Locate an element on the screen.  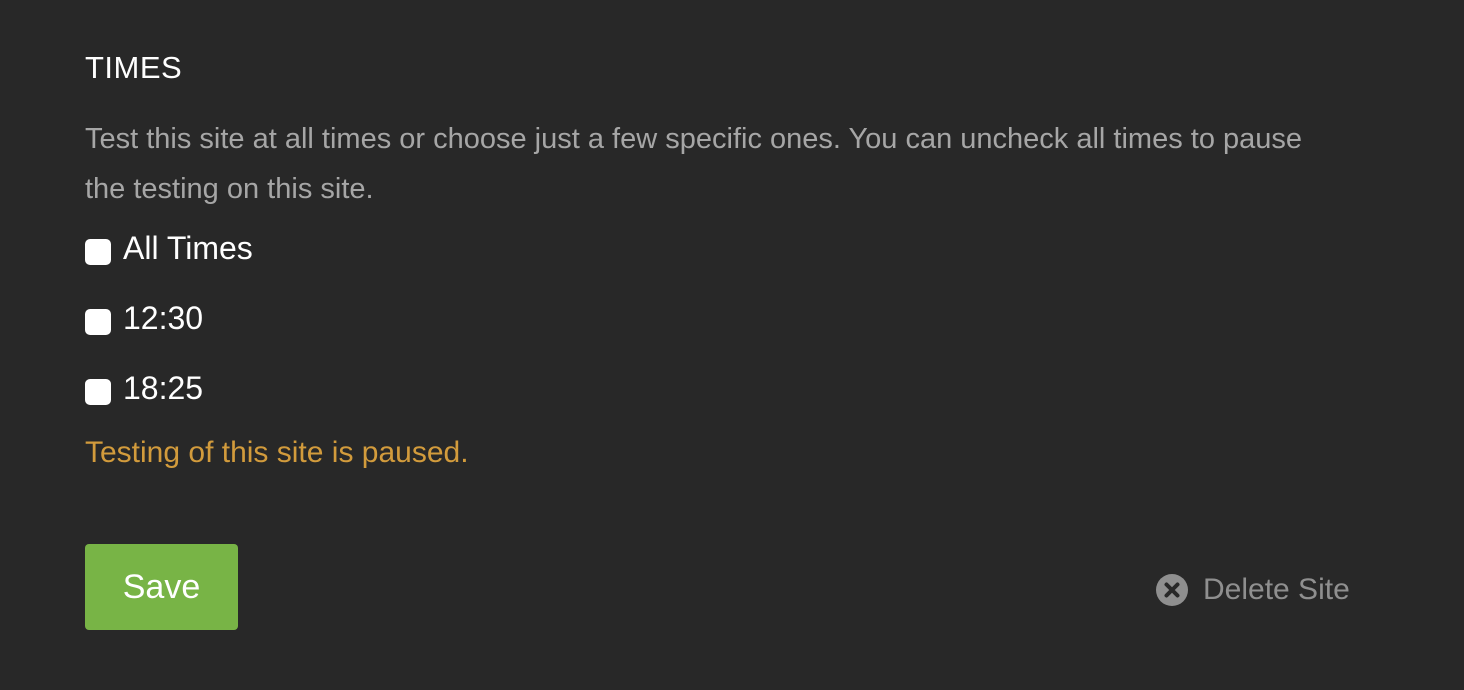
section-title: TIMES is located at coordinates (134, 67).